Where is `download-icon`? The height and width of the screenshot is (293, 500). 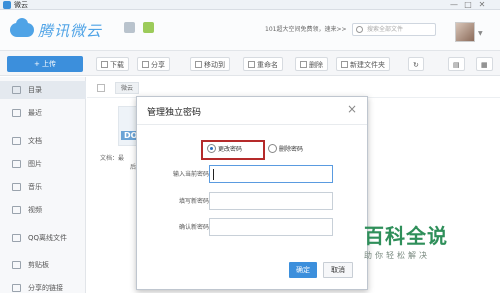 download-icon is located at coordinates (104, 64).